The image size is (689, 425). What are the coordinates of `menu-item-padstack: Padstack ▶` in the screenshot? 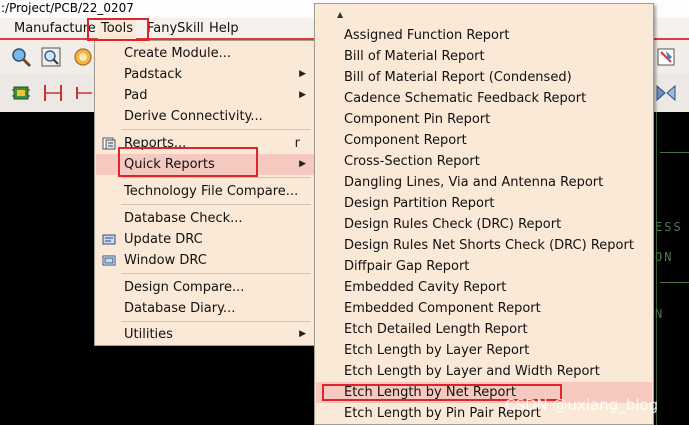 It's located at (205, 74).